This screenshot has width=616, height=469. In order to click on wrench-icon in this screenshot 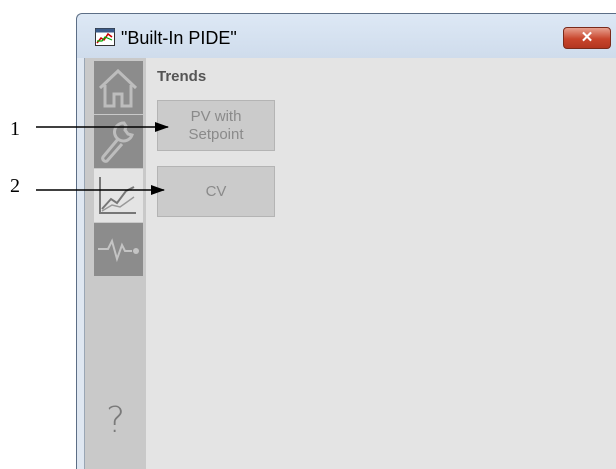, I will do `click(117, 142)`.